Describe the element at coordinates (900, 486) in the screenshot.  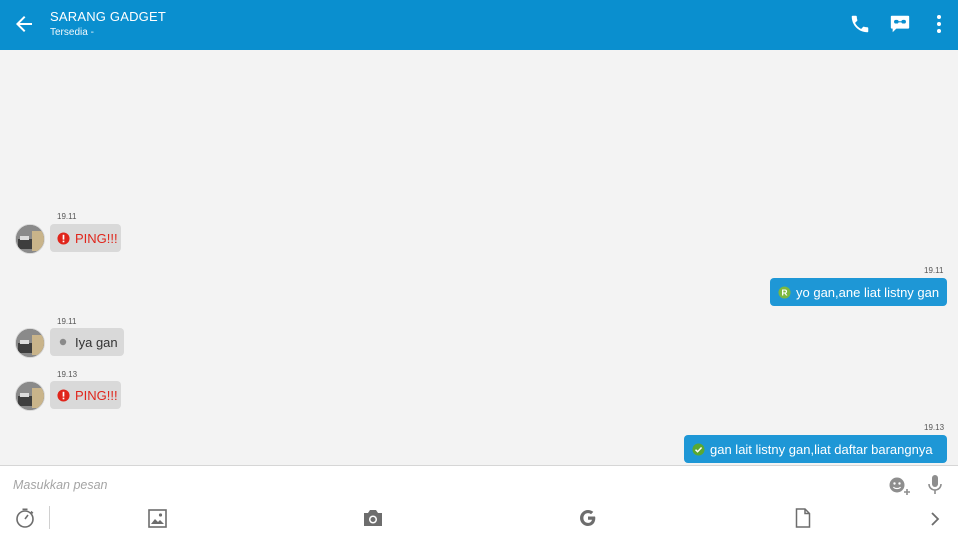
I see `emoji-add-icon` at that location.